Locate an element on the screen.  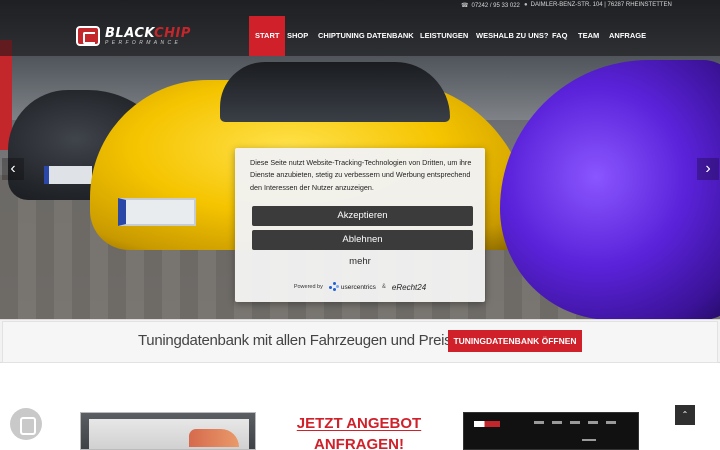
hero-license-plate is located at coordinates (157, 212).